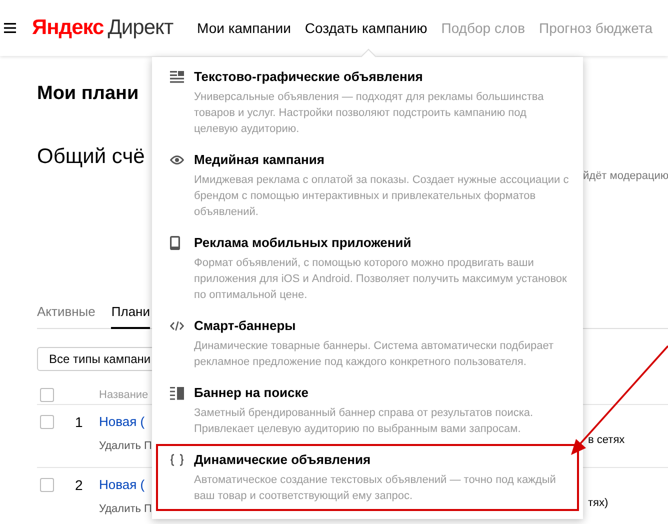 This screenshot has height=524, width=668. What do you see at coordinates (598, 503) in the screenshot?
I see `table-cell-text: тях)` at bounding box center [598, 503].